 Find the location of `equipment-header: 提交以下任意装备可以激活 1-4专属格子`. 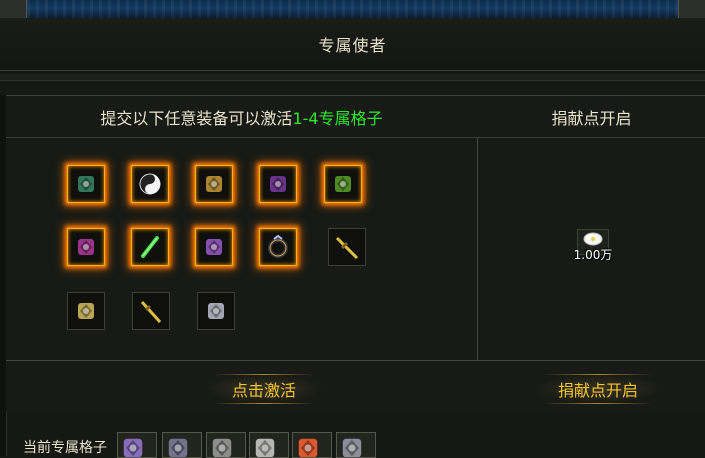

equipment-header: 提交以下任意装备可以激活 1-4专属格子 is located at coordinates (241, 117).